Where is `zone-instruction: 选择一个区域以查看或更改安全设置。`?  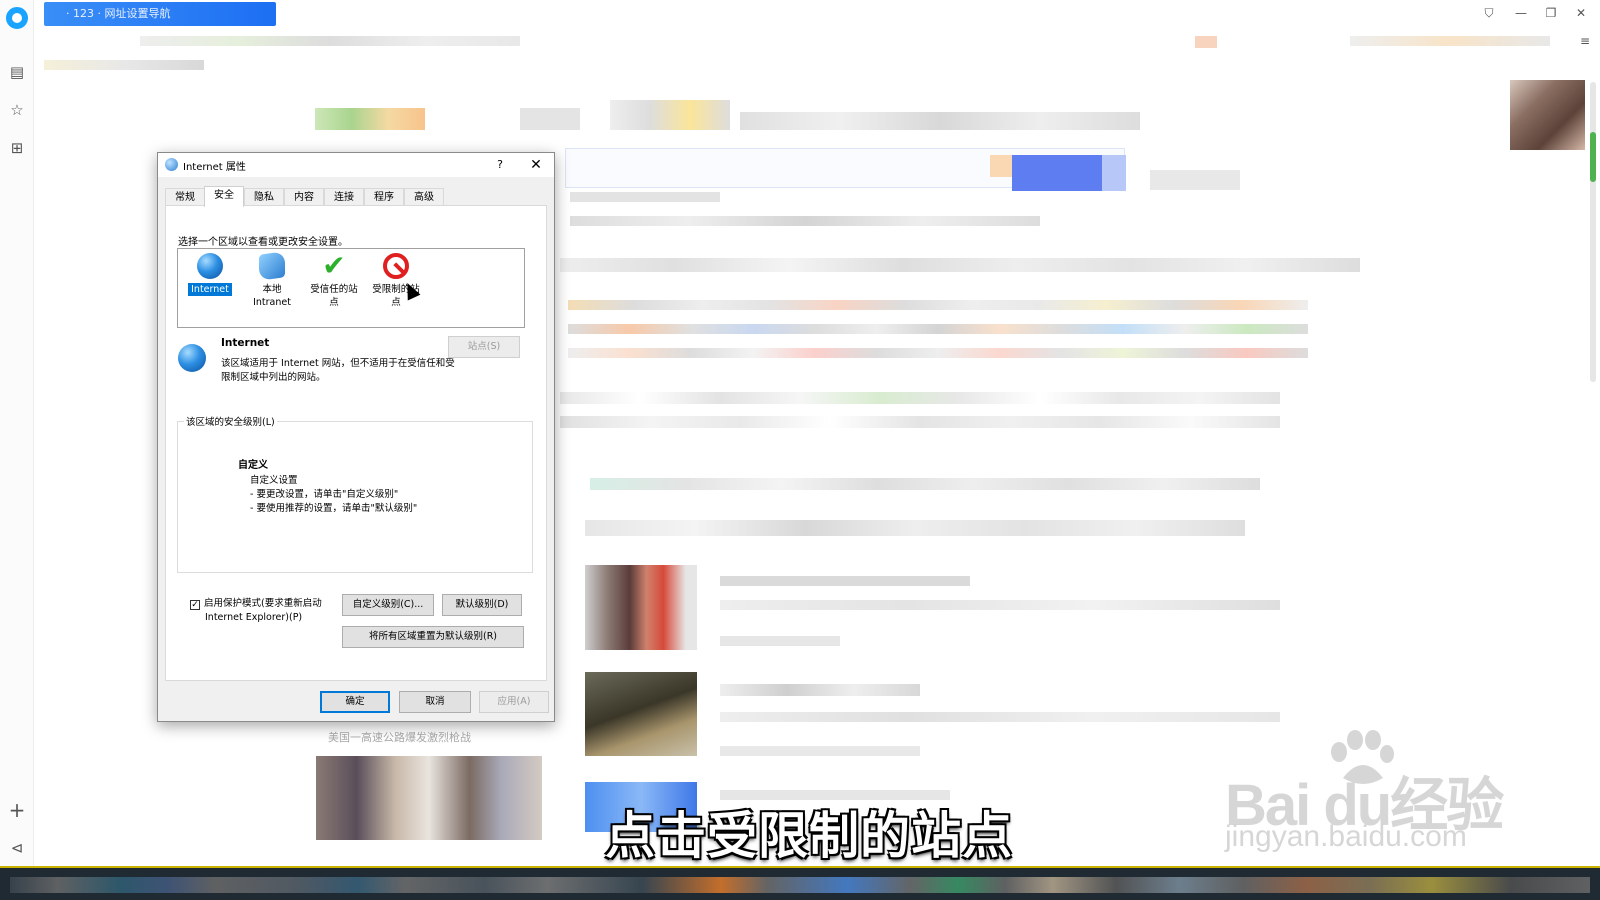 zone-instruction: 选择一个区域以查看或更改安全设置。 is located at coordinates (263, 242).